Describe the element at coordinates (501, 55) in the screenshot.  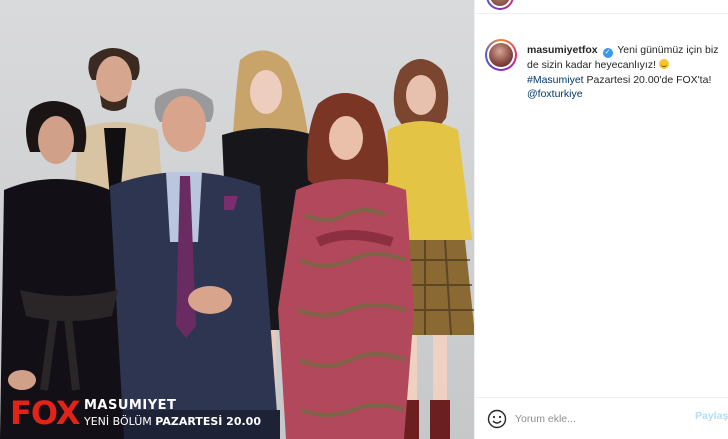
I see `caption-avatar` at that location.